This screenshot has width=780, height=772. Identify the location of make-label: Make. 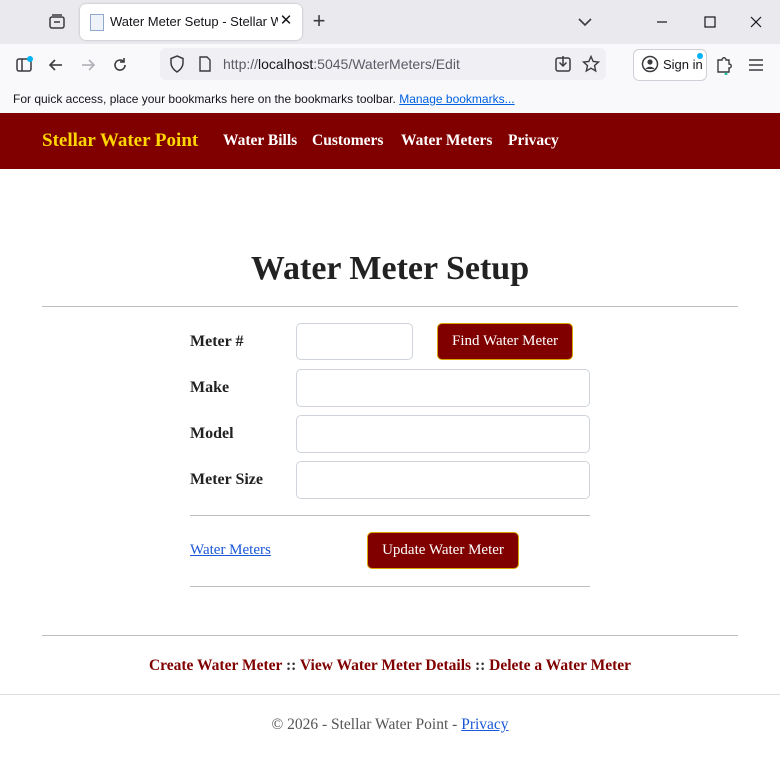
(210, 387).